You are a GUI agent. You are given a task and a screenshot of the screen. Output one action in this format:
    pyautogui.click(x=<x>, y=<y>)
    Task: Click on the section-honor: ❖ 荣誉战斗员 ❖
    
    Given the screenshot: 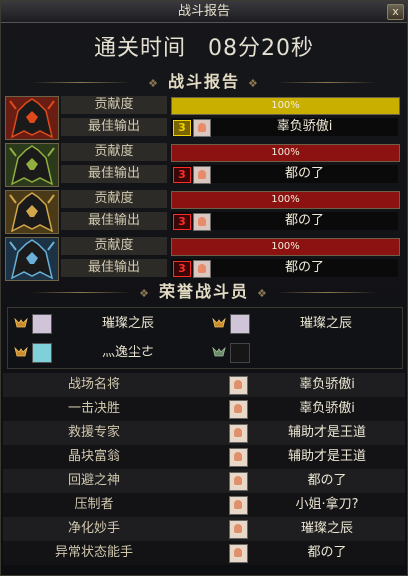 What is the action you would take?
    pyautogui.click(x=204, y=292)
    